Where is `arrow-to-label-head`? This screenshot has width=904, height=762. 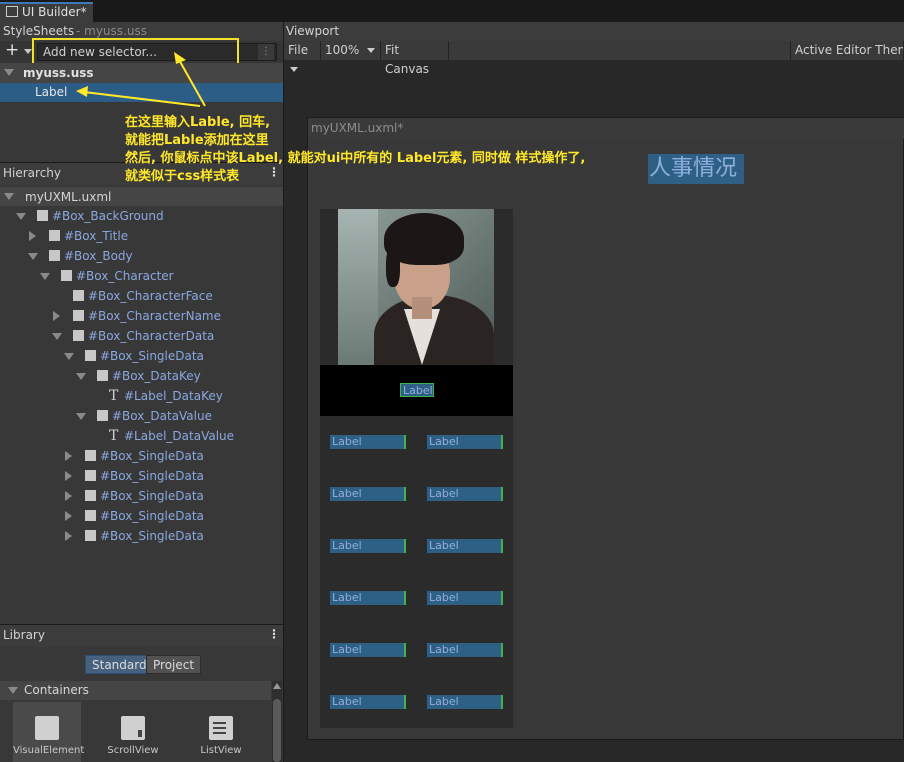
arrow-to-label-head is located at coordinates (82, 91).